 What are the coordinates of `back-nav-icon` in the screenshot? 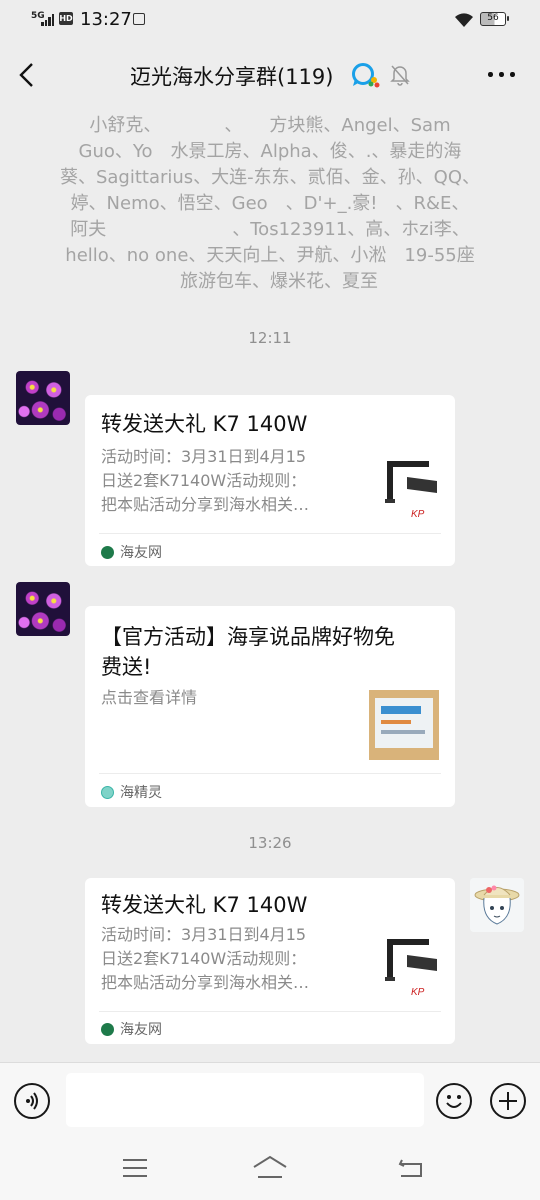 It's located at (411, 1168).